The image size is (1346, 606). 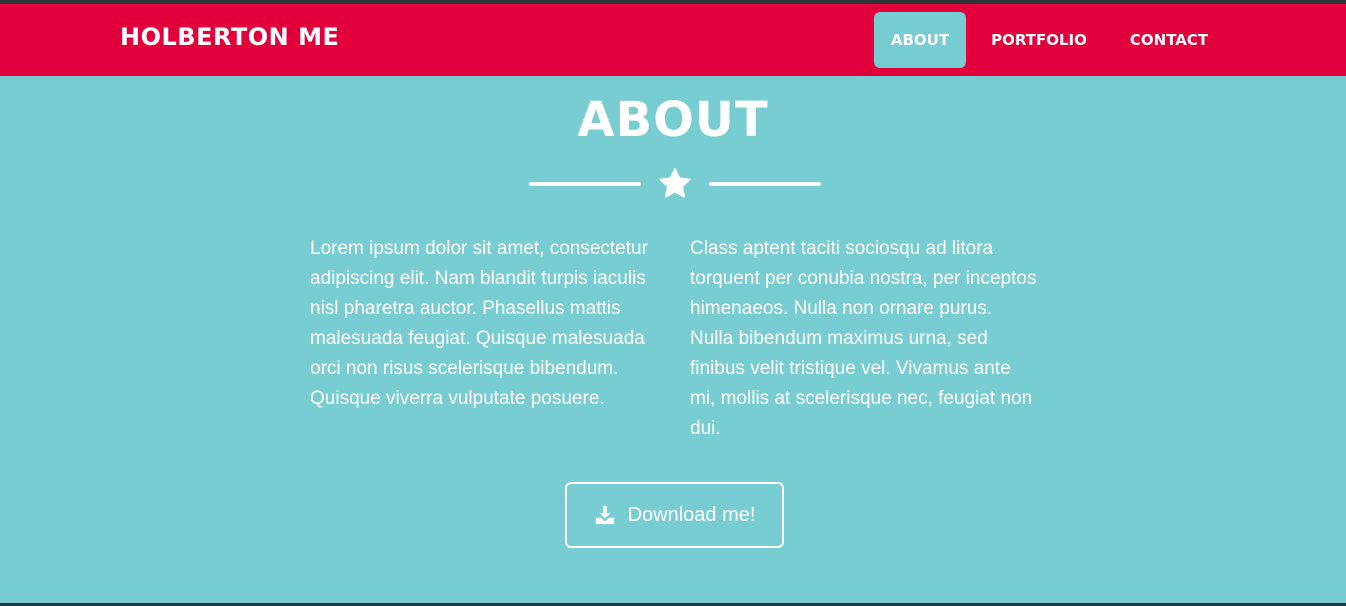 I want to click on section-title: ABOUT, so click(x=673, y=120).